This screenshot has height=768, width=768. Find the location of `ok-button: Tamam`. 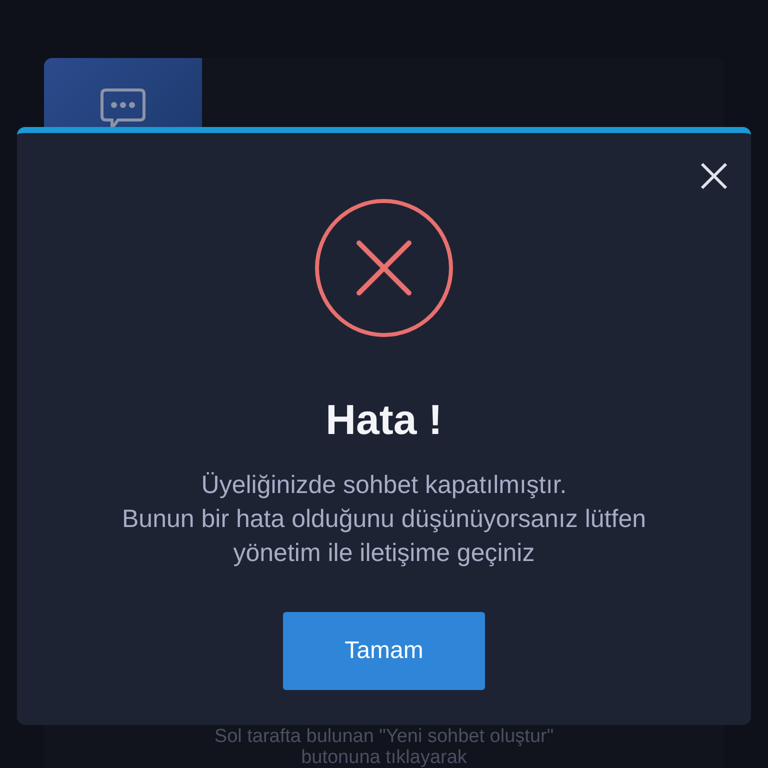

ok-button: Tamam is located at coordinates (384, 651).